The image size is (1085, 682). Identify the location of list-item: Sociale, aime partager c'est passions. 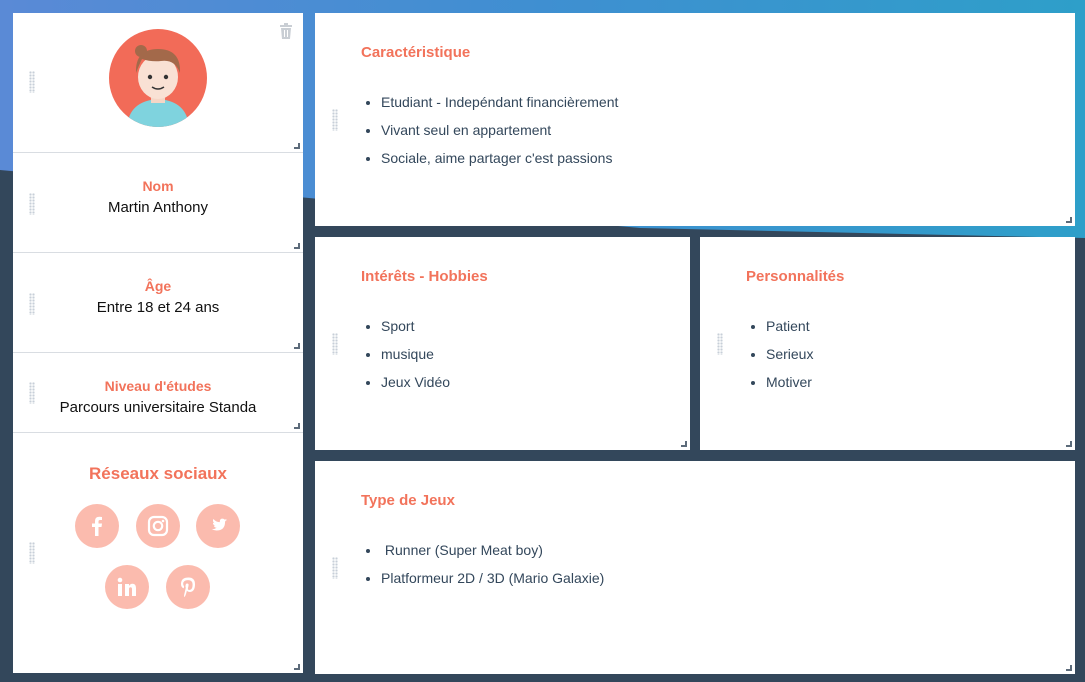
(499, 158).